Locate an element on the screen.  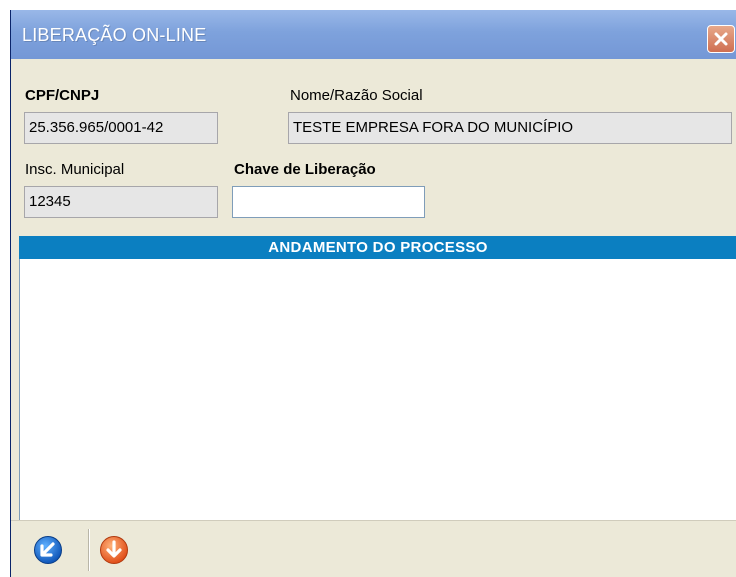
download-button is located at coordinates (114, 550).